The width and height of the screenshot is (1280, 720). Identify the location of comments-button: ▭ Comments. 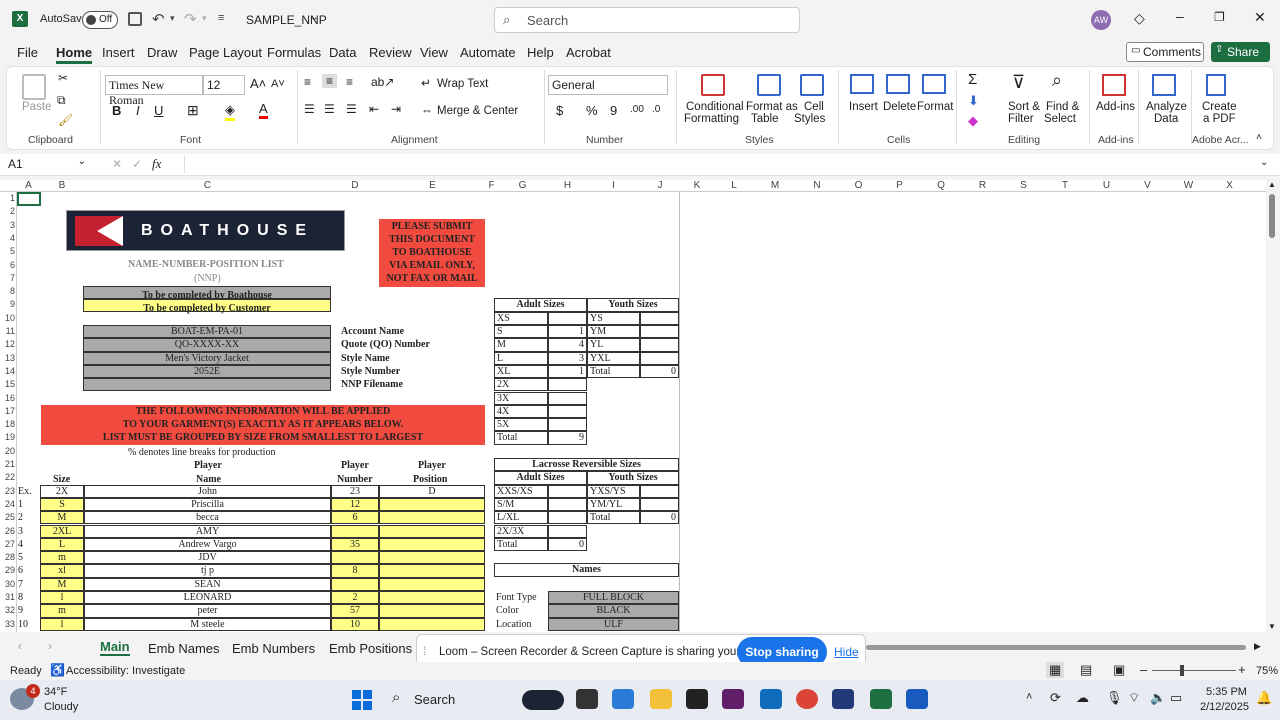
(1165, 52).